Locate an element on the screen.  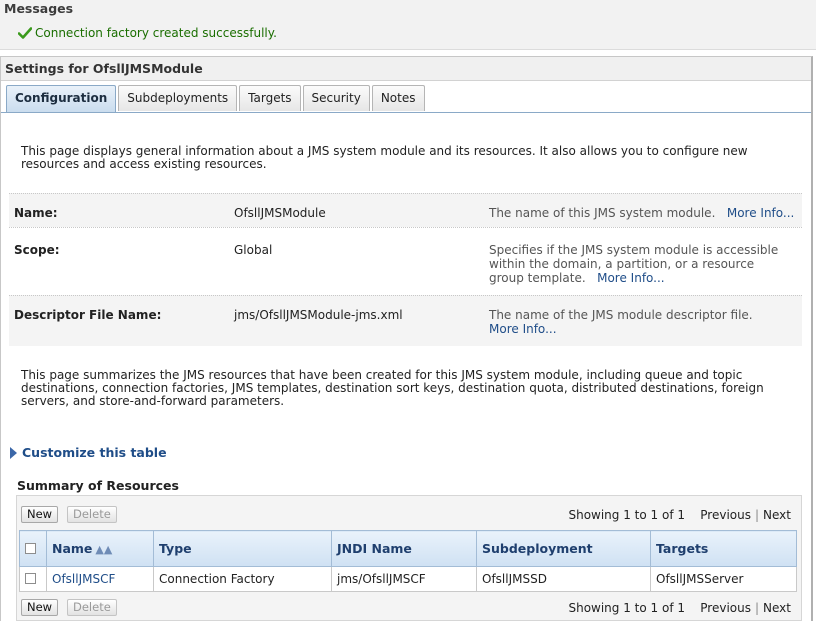
column-header-name: Name ▲▲ is located at coordinates (100, 548).